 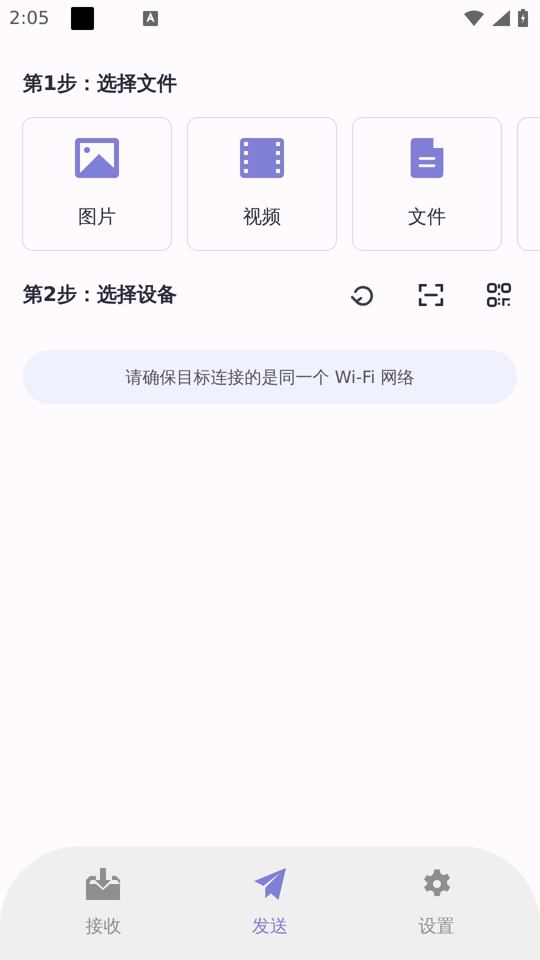 I want to click on paper-plane-icon, so click(x=269, y=884).